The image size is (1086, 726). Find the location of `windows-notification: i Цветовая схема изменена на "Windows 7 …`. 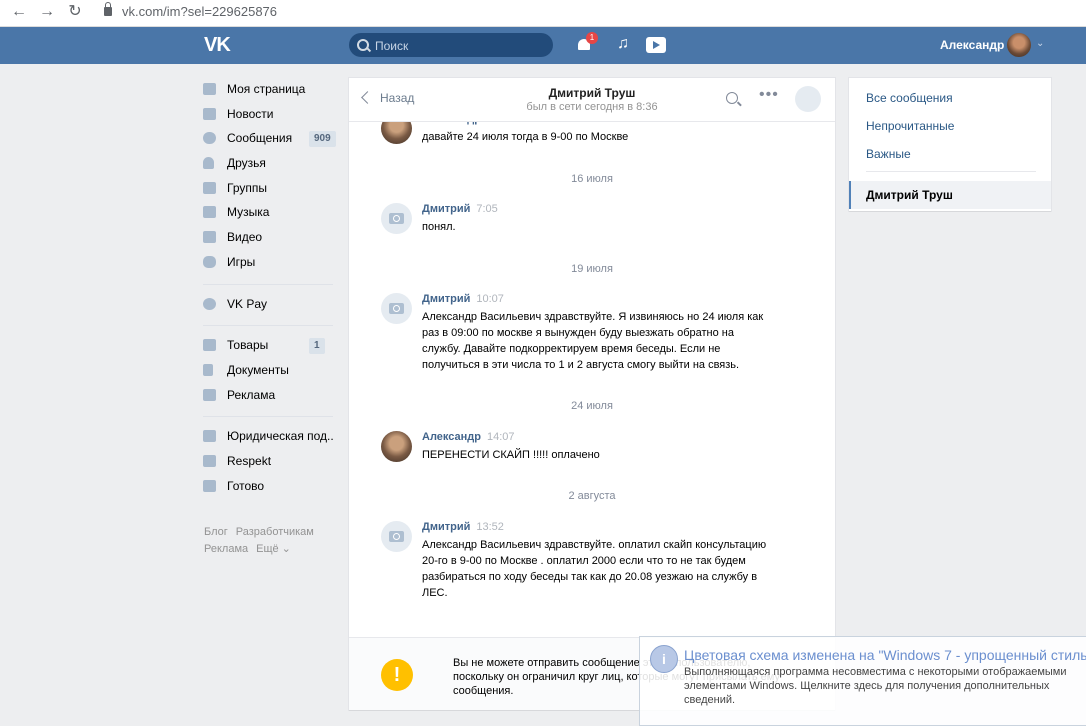

windows-notification: i Цветовая схема изменена на "Windows 7 … is located at coordinates (862, 681).